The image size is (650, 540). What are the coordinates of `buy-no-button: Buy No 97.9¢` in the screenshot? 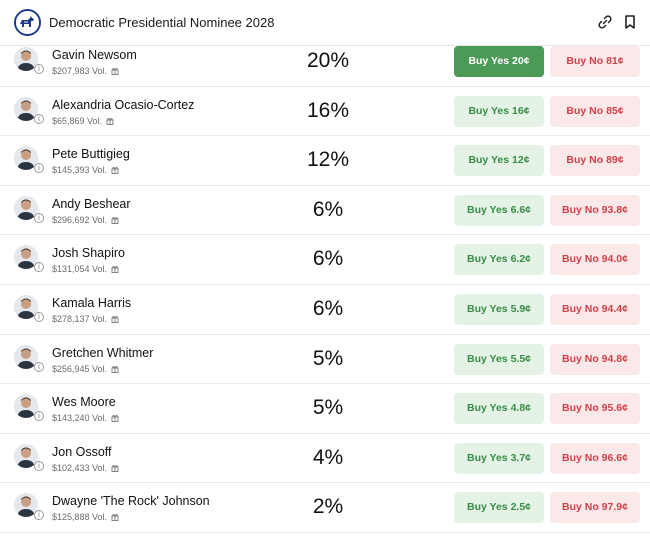 It's located at (595, 508).